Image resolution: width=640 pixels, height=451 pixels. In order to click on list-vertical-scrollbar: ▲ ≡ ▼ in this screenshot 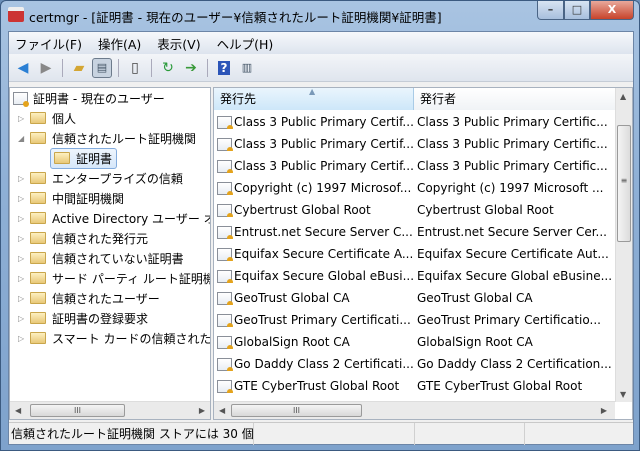, I will do `click(623, 245)`.